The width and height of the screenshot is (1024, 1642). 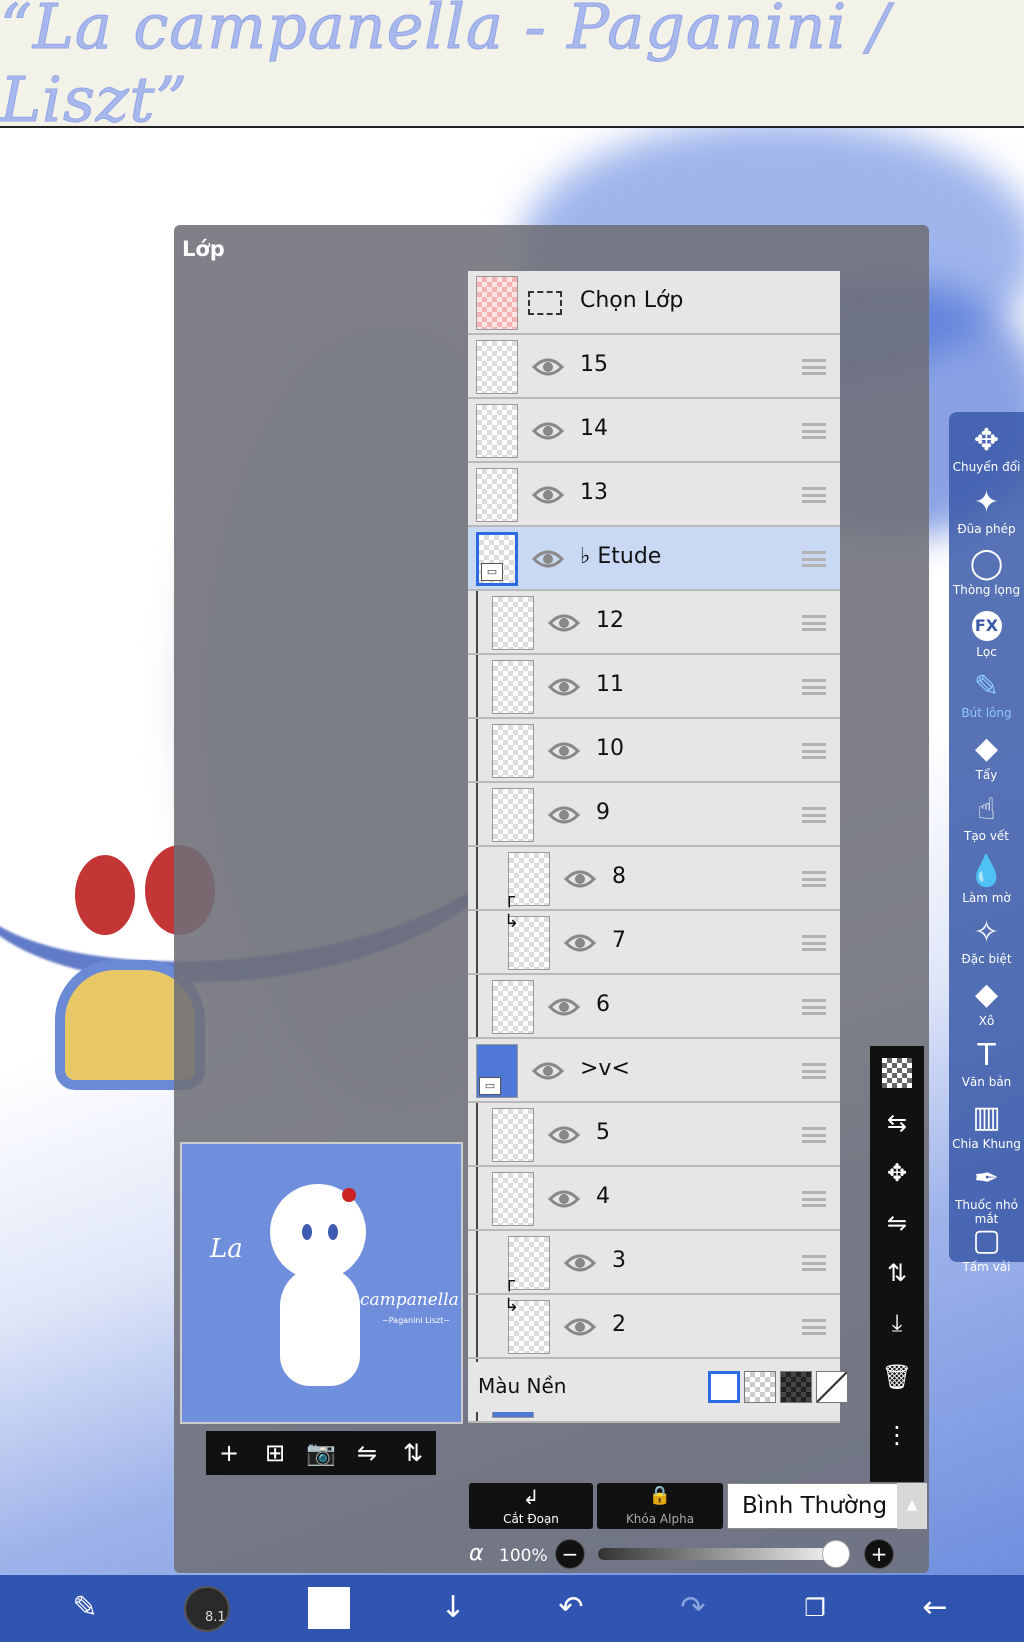 What do you see at coordinates (986, 945) in the screenshot?
I see `tool-special: ✧ Đặc biệt` at bounding box center [986, 945].